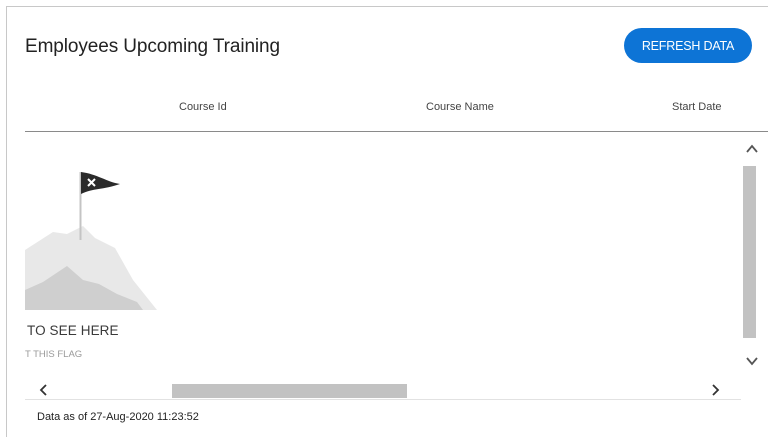 The height and width of the screenshot is (437, 768). Describe the element at coordinates (73, 330) in the screenshot. I see `empty-state-title: TO SEE HERE` at that location.